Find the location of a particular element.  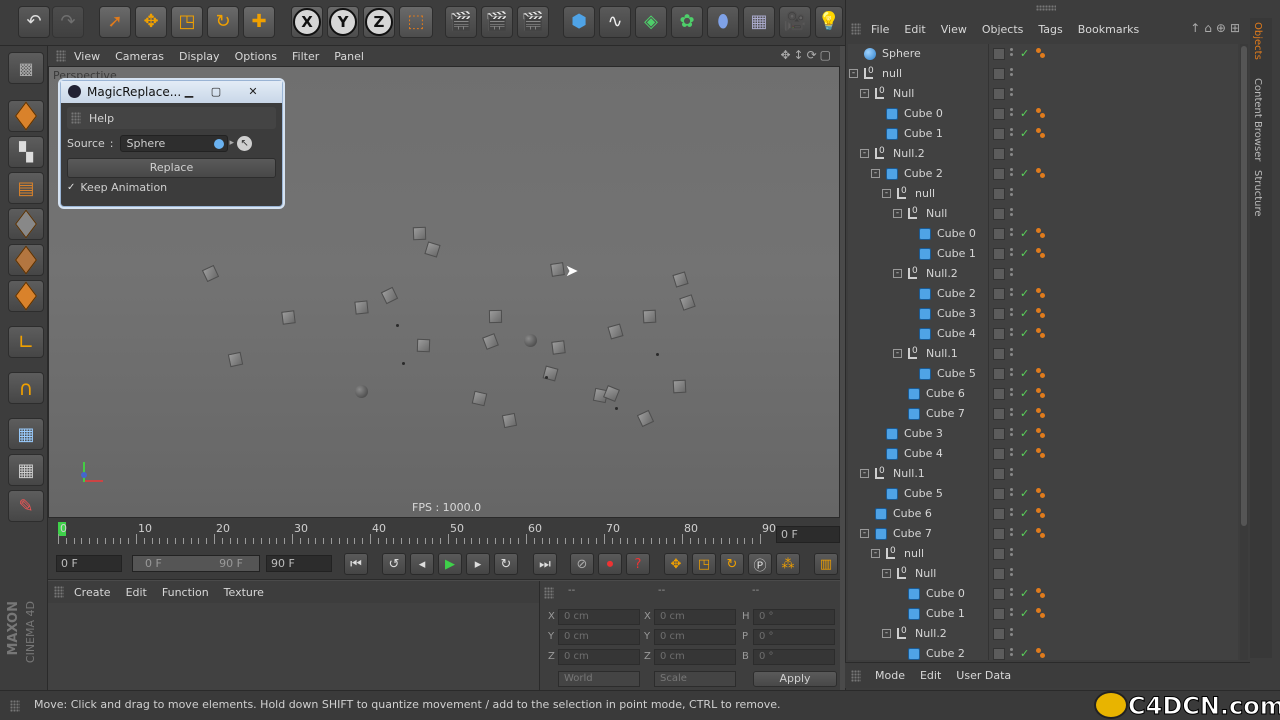

record-keys-button: ⊘ is located at coordinates (582, 564).